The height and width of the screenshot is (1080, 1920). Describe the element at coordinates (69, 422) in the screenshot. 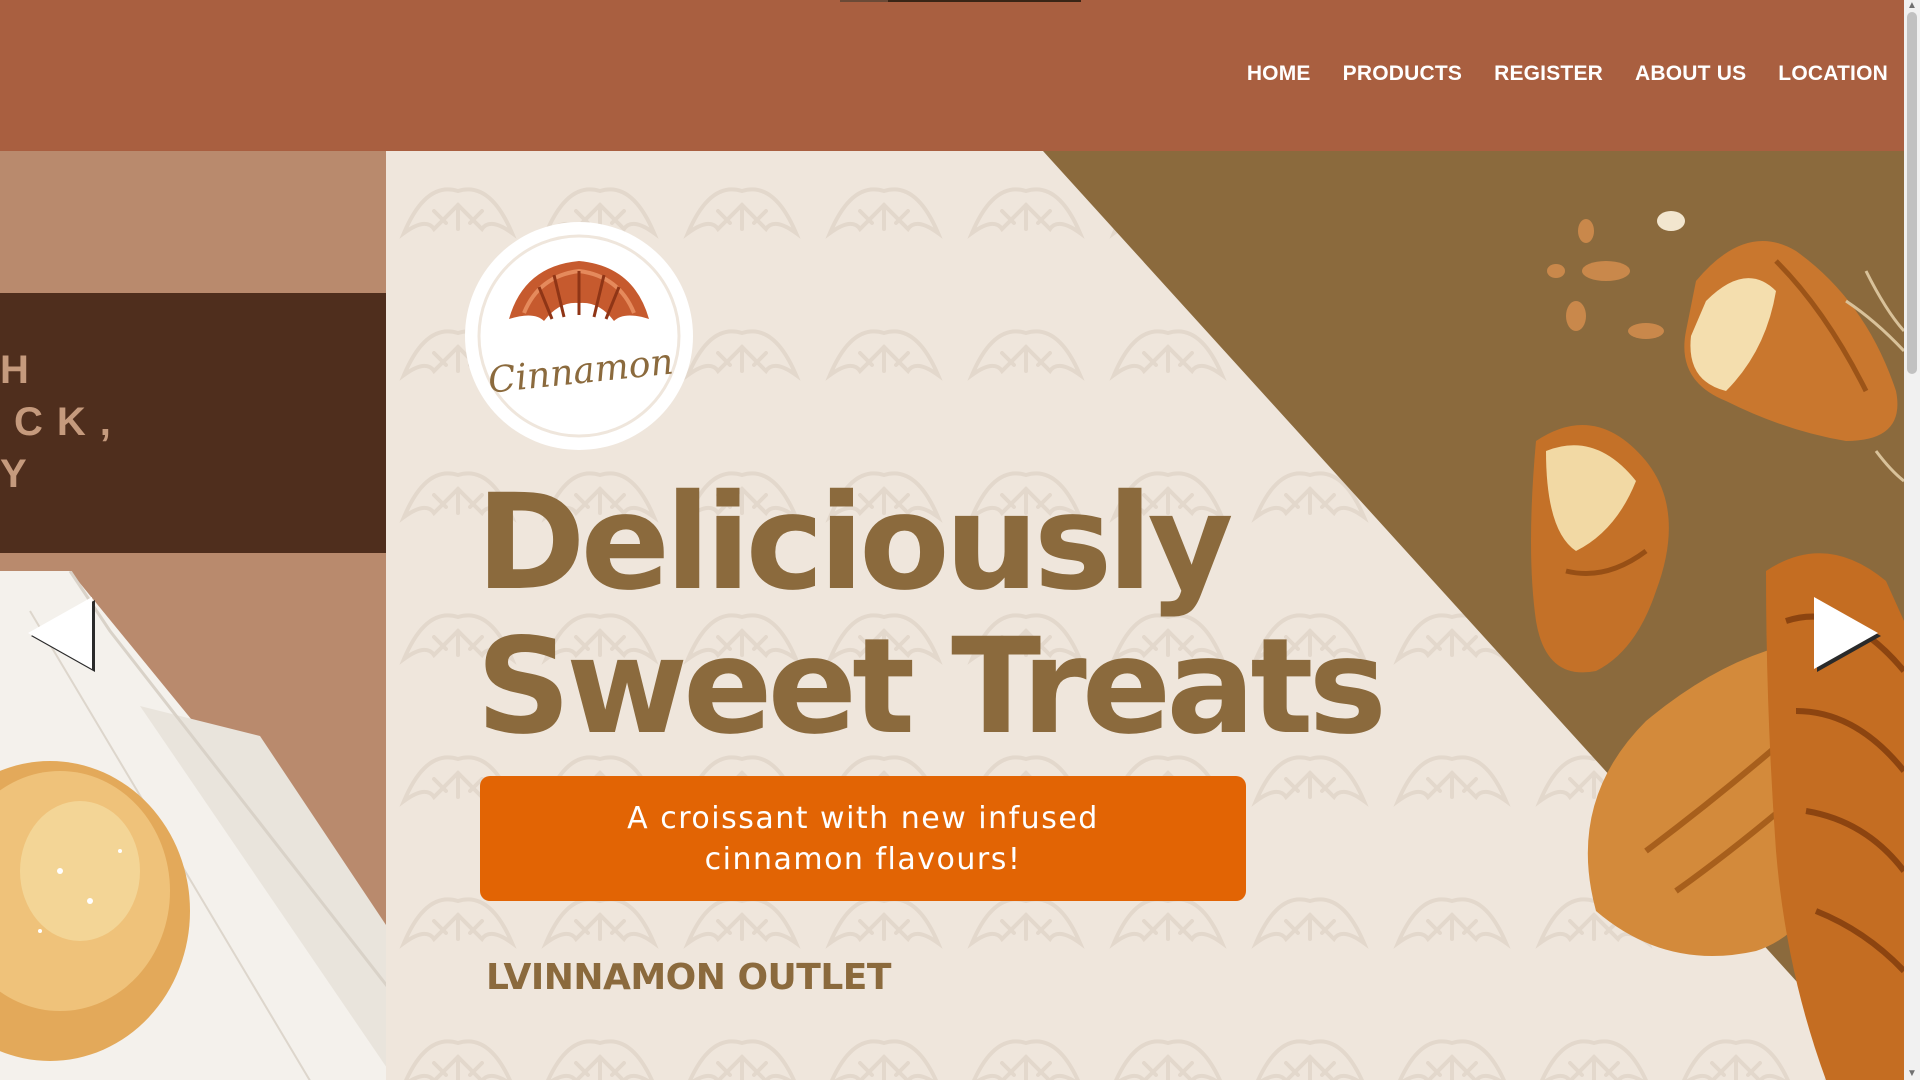

I see `previous-slide-line: CK,` at that location.